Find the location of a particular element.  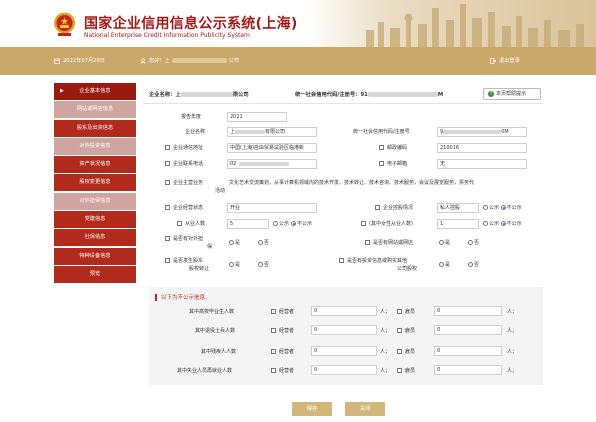

logout-icon is located at coordinates (493, 60).